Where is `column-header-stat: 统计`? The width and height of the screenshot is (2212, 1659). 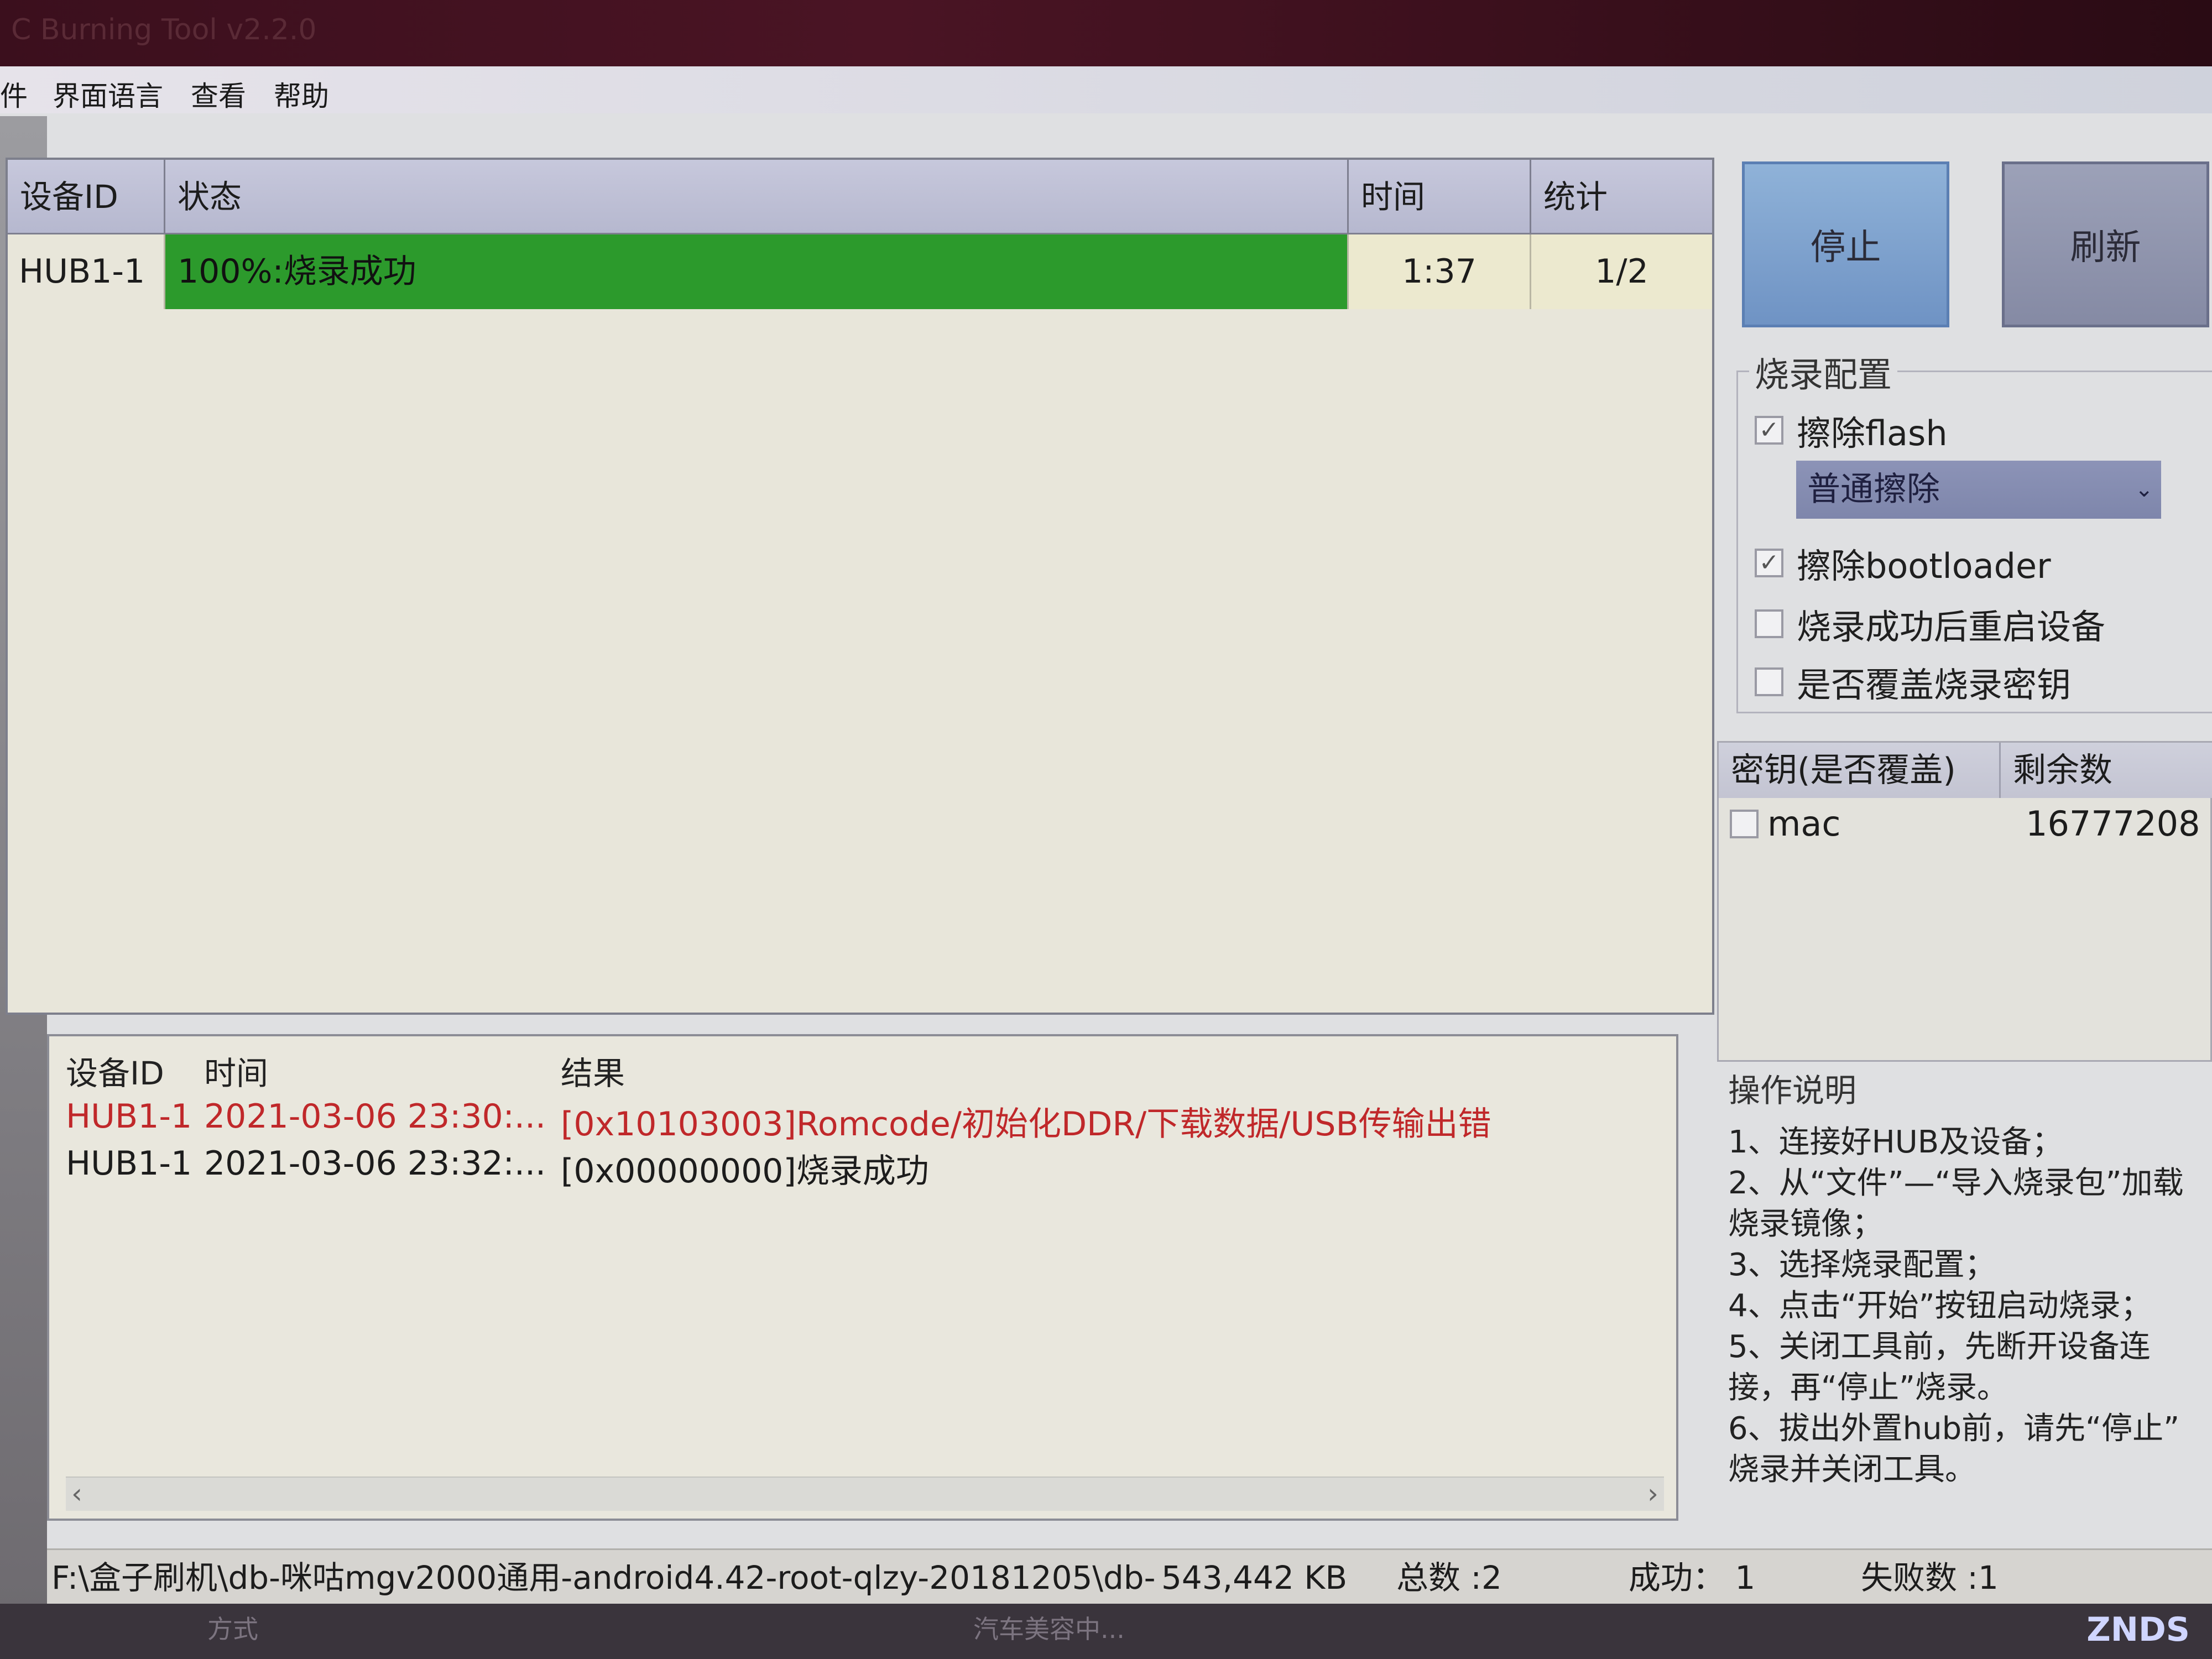
column-header-stat: 统计 is located at coordinates (1622, 197).